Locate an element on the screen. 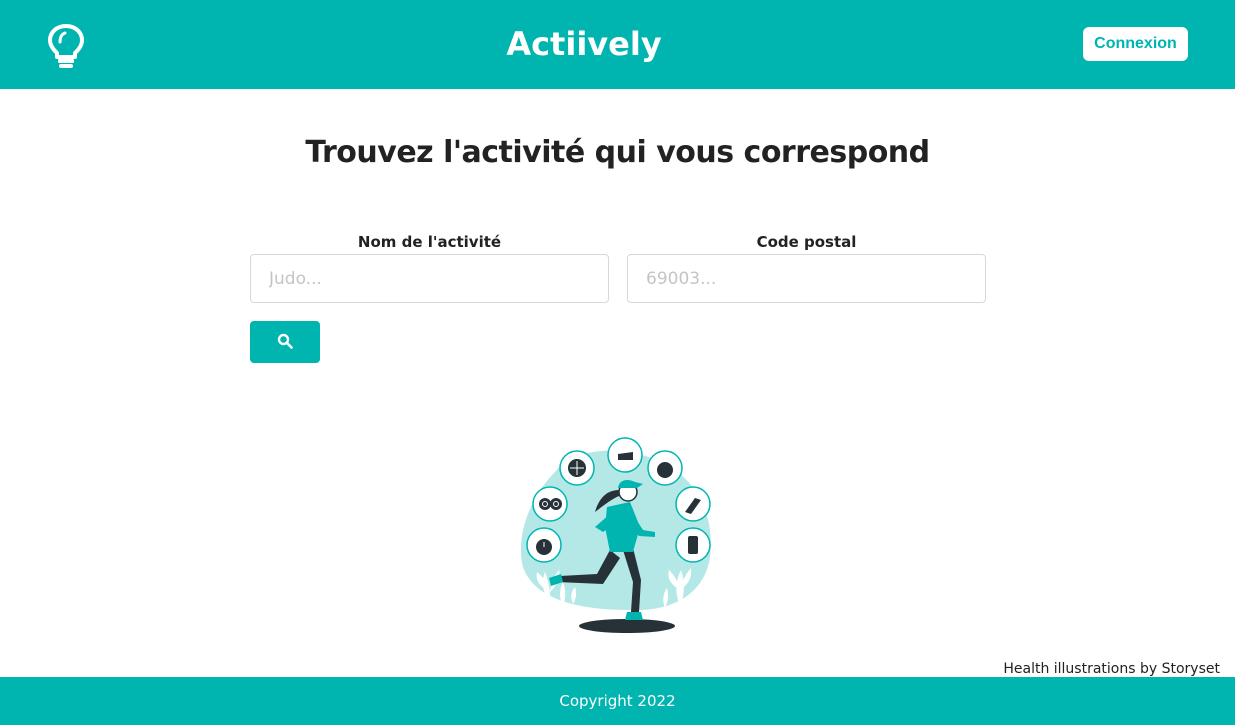  search-icon is located at coordinates (285, 342).